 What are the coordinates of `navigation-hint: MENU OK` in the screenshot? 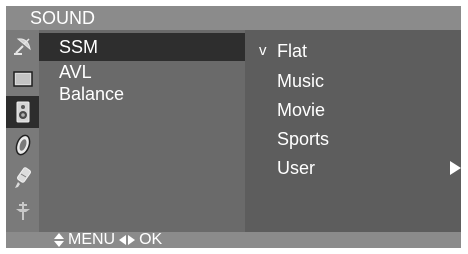 It's located at (108, 240).